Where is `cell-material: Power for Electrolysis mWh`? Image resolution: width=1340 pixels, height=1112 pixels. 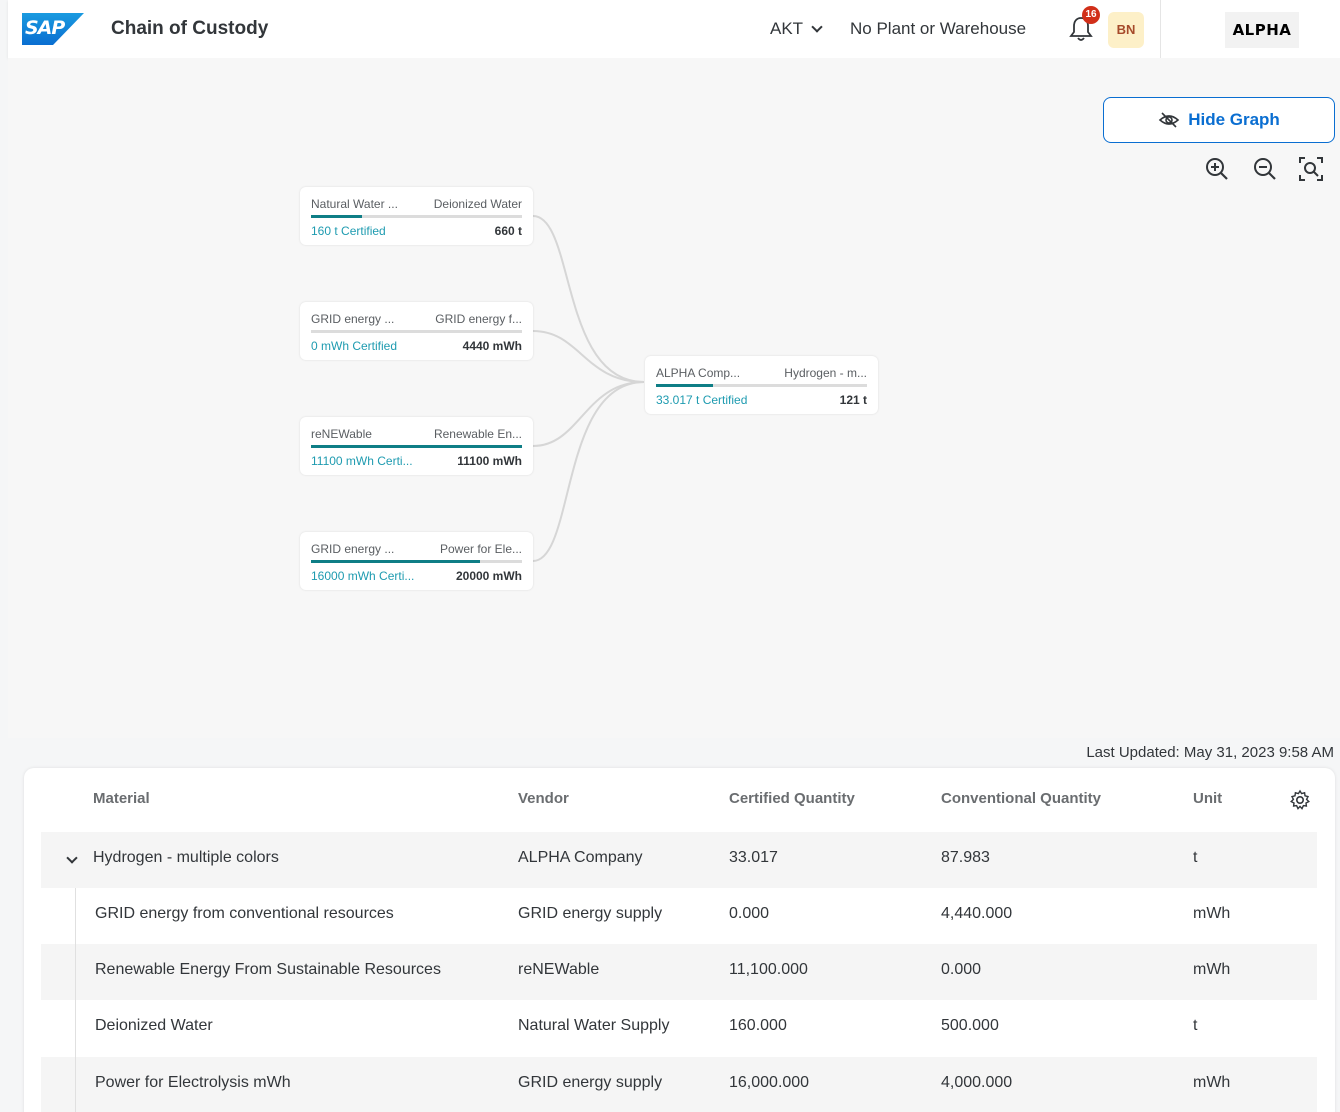 cell-material: Power for Electrolysis mWh is located at coordinates (193, 1082).